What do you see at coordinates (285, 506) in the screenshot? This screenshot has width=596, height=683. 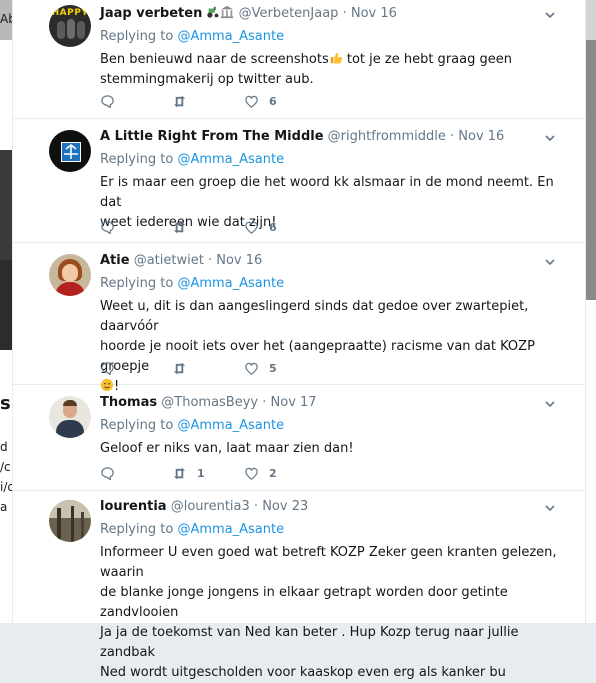 I see `timestamp: Nov 23` at bounding box center [285, 506].